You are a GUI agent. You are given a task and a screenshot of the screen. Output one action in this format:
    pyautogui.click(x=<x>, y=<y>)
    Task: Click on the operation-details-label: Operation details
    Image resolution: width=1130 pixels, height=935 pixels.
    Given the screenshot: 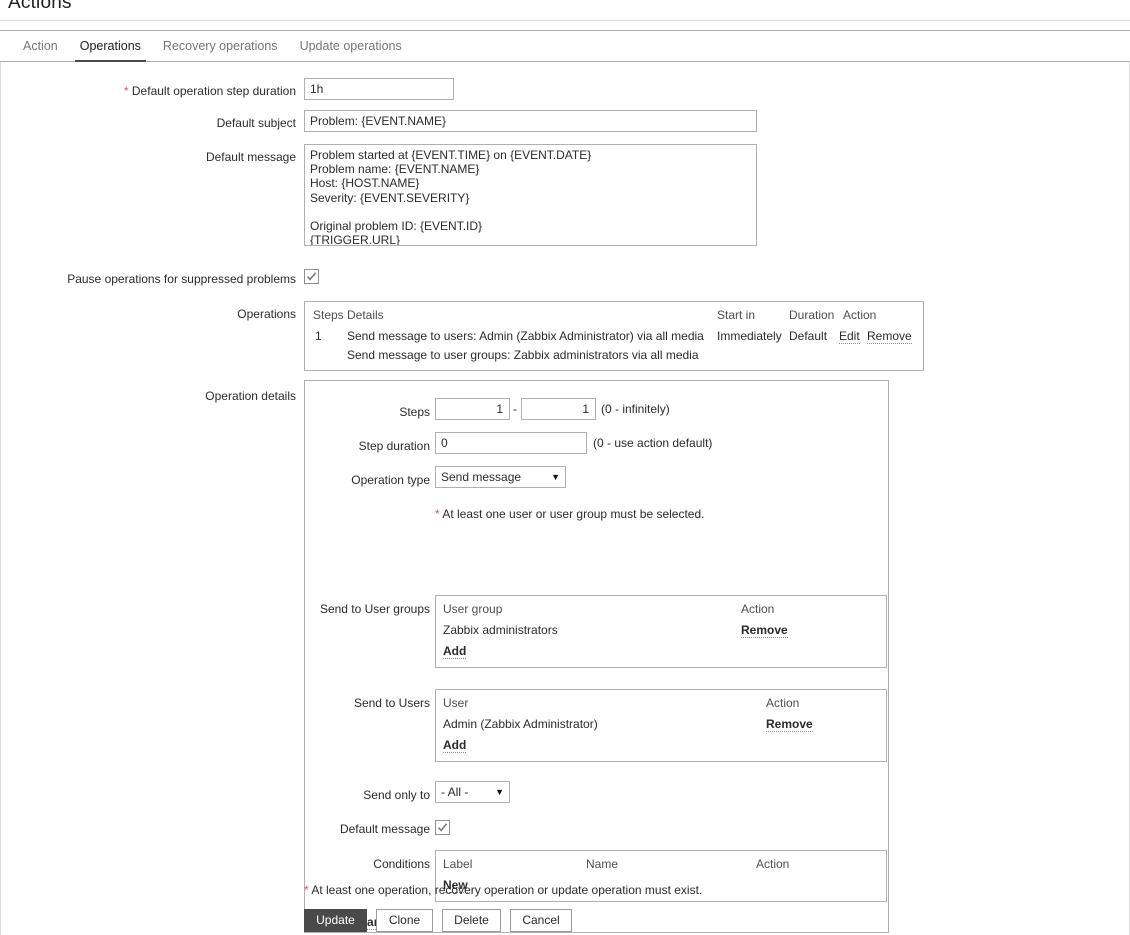 What is the action you would take?
    pyautogui.click(x=250, y=396)
    